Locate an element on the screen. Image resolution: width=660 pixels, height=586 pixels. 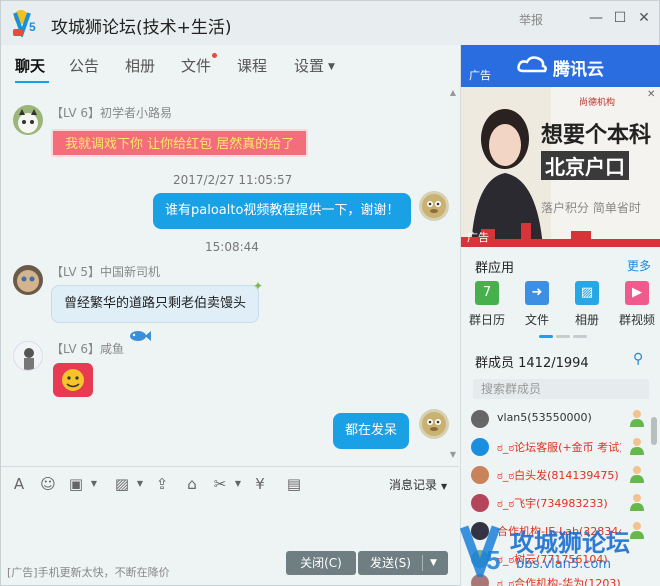
close-button: 关闭(C) is located at coordinates (321, 563).